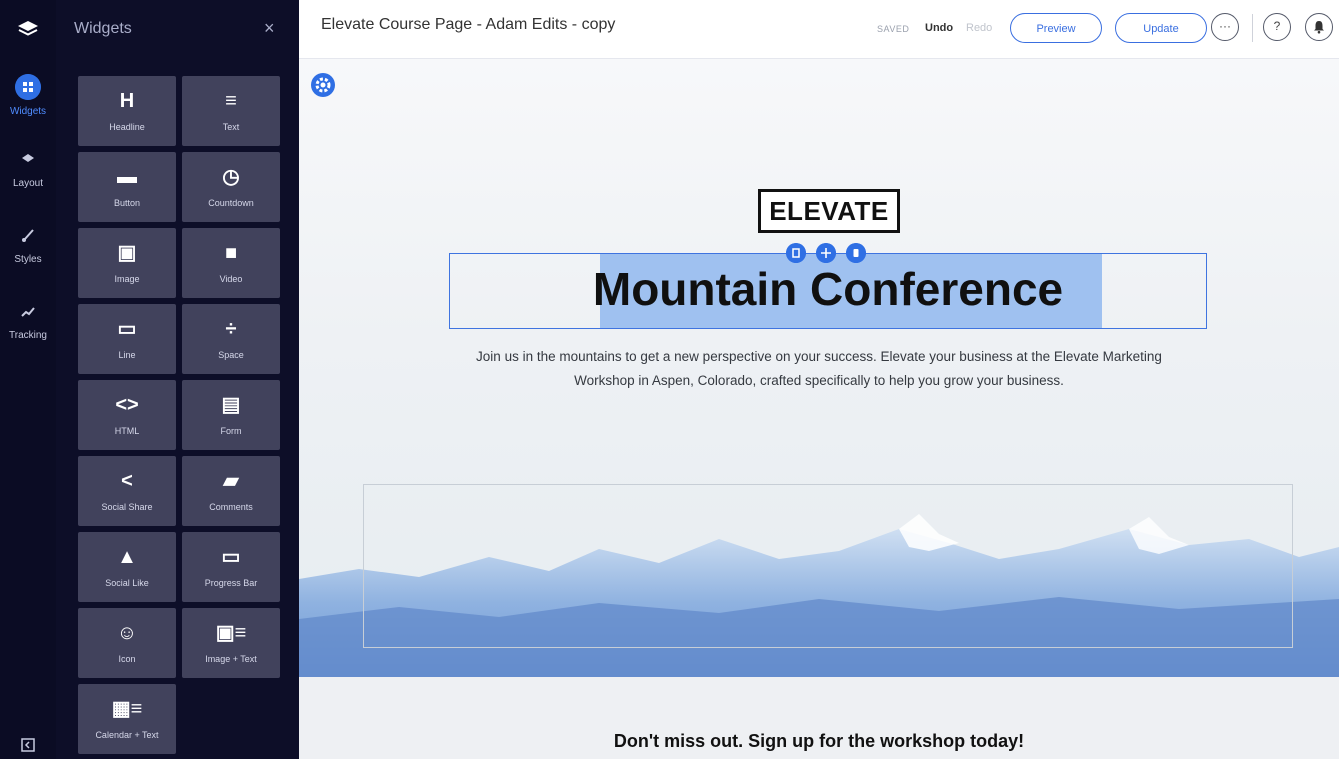  What do you see at coordinates (269, 28) in the screenshot?
I see `close-icon: ×` at bounding box center [269, 28].